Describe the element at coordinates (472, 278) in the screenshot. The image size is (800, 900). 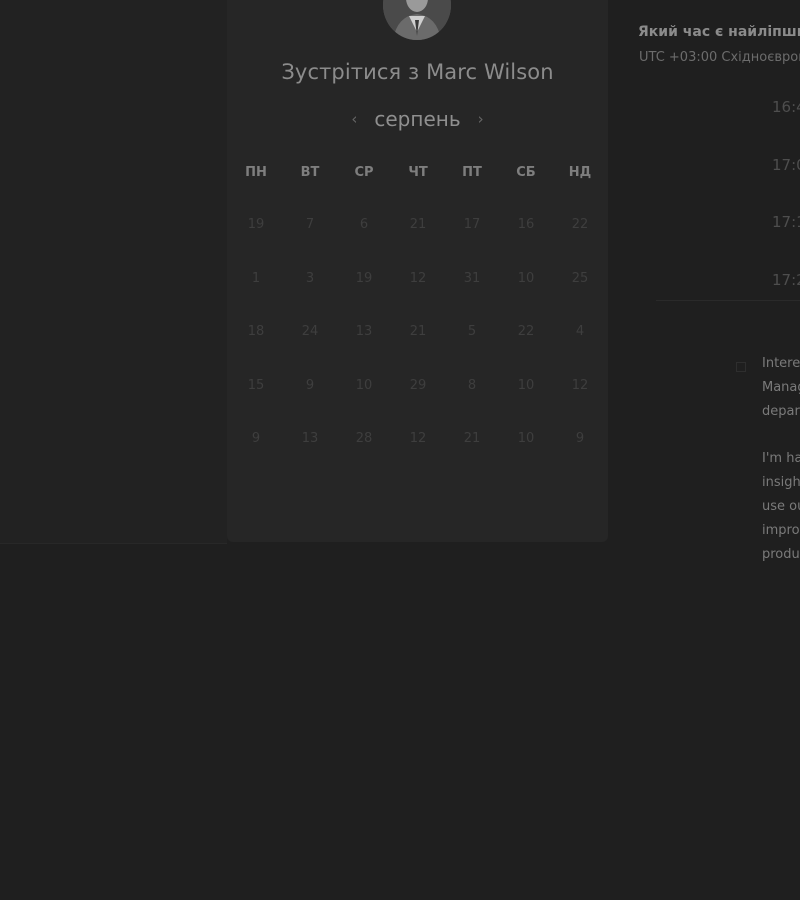
I see `calendar-day: 31` at that location.